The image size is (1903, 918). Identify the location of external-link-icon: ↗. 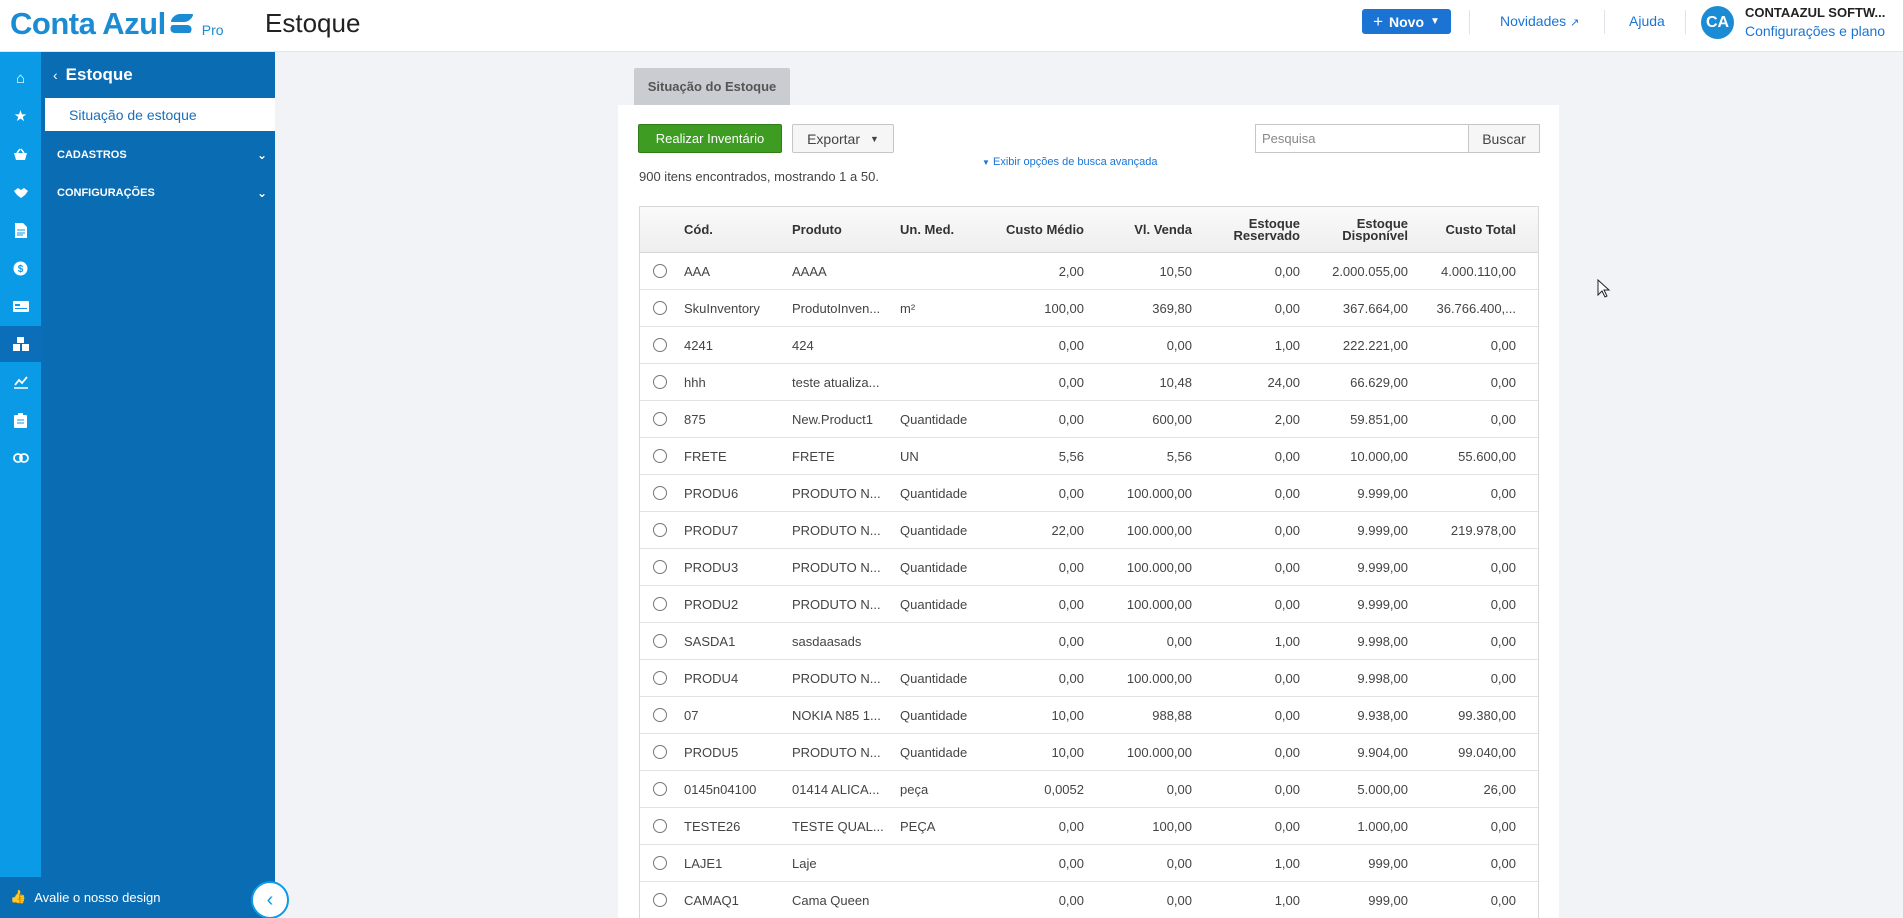
(1575, 23).